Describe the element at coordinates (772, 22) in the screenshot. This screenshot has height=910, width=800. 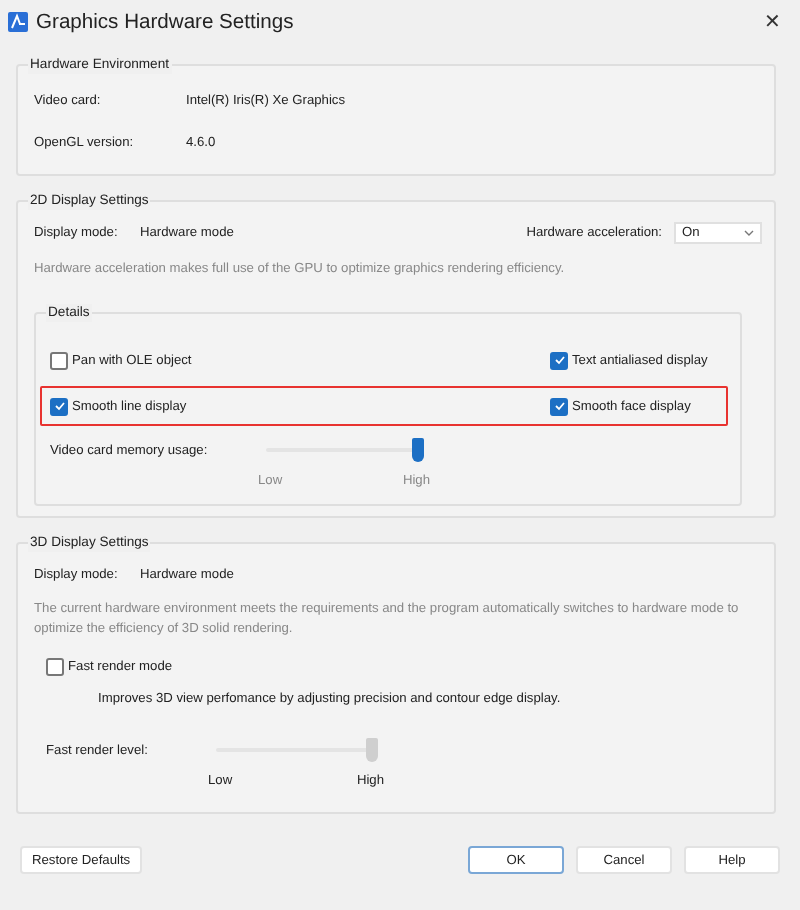
I see `close-button: ✕` at that location.